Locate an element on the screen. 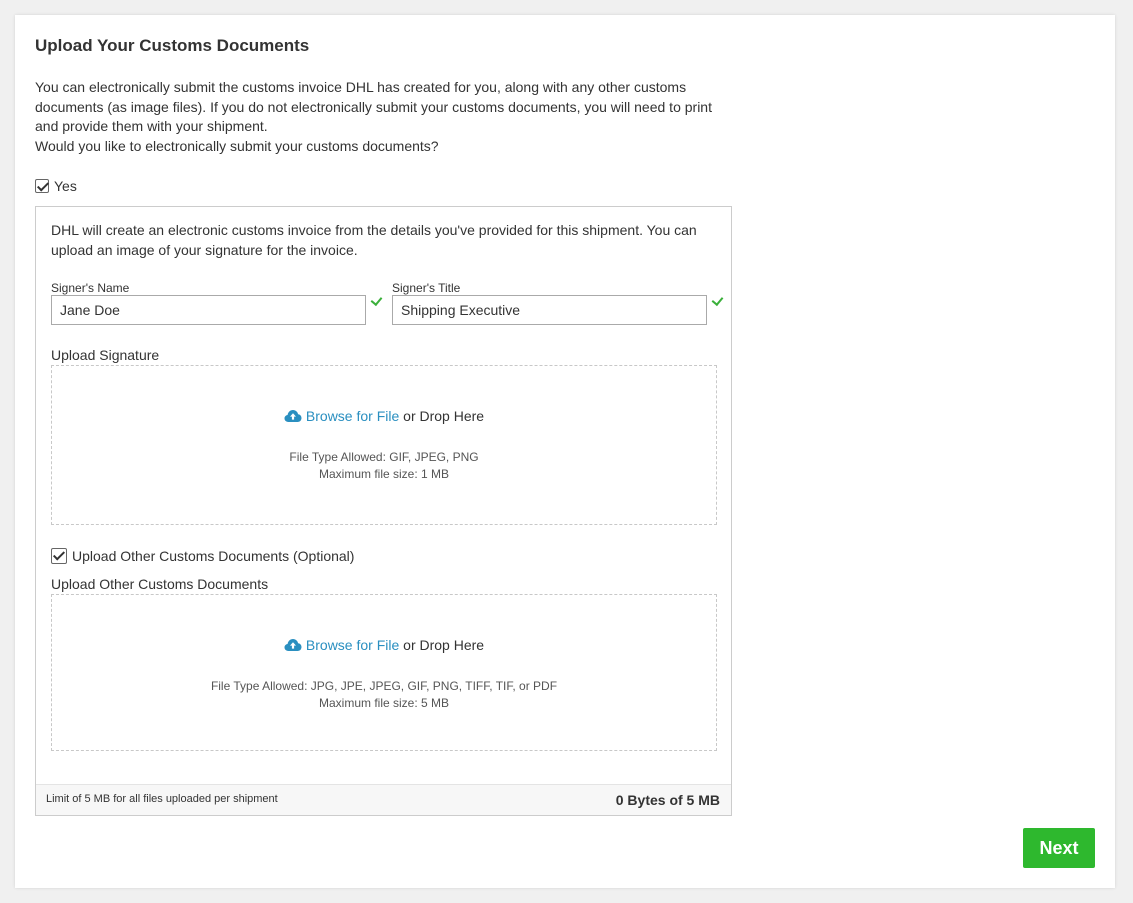 The height and width of the screenshot is (903, 1133). signature-dropzone-prompt: Browse for File or Drop Here is located at coordinates (384, 416).